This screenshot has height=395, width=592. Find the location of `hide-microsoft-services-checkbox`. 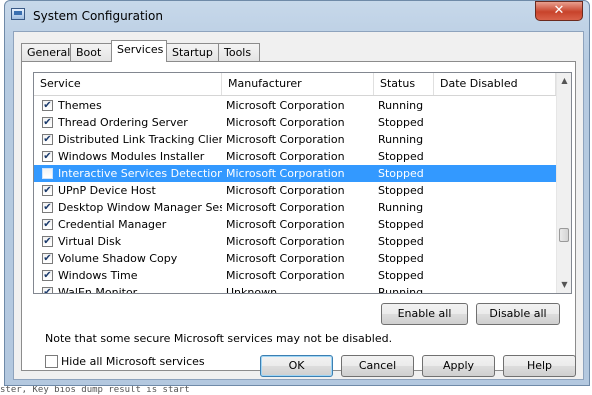

hide-microsoft-services-checkbox is located at coordinates (51, 361).